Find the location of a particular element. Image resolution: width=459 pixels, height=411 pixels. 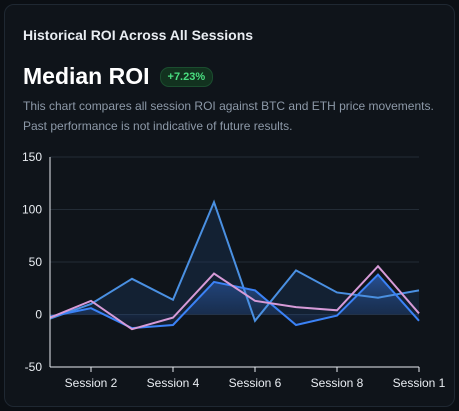

x-tick-label: Session 4 is located at coordinates (173, 383).